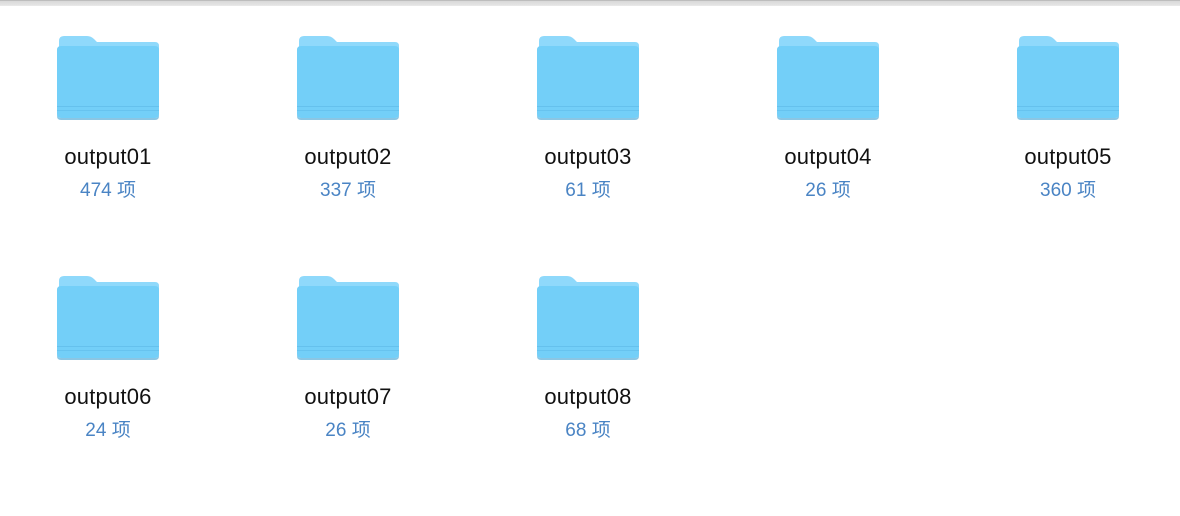 The width and height of the screenshot is (1180, 516). What do you see at coordinates (348, 369) in the screenshot?
I see `folder-item-output07: output07 26 项` at bounding box center [348, 369].